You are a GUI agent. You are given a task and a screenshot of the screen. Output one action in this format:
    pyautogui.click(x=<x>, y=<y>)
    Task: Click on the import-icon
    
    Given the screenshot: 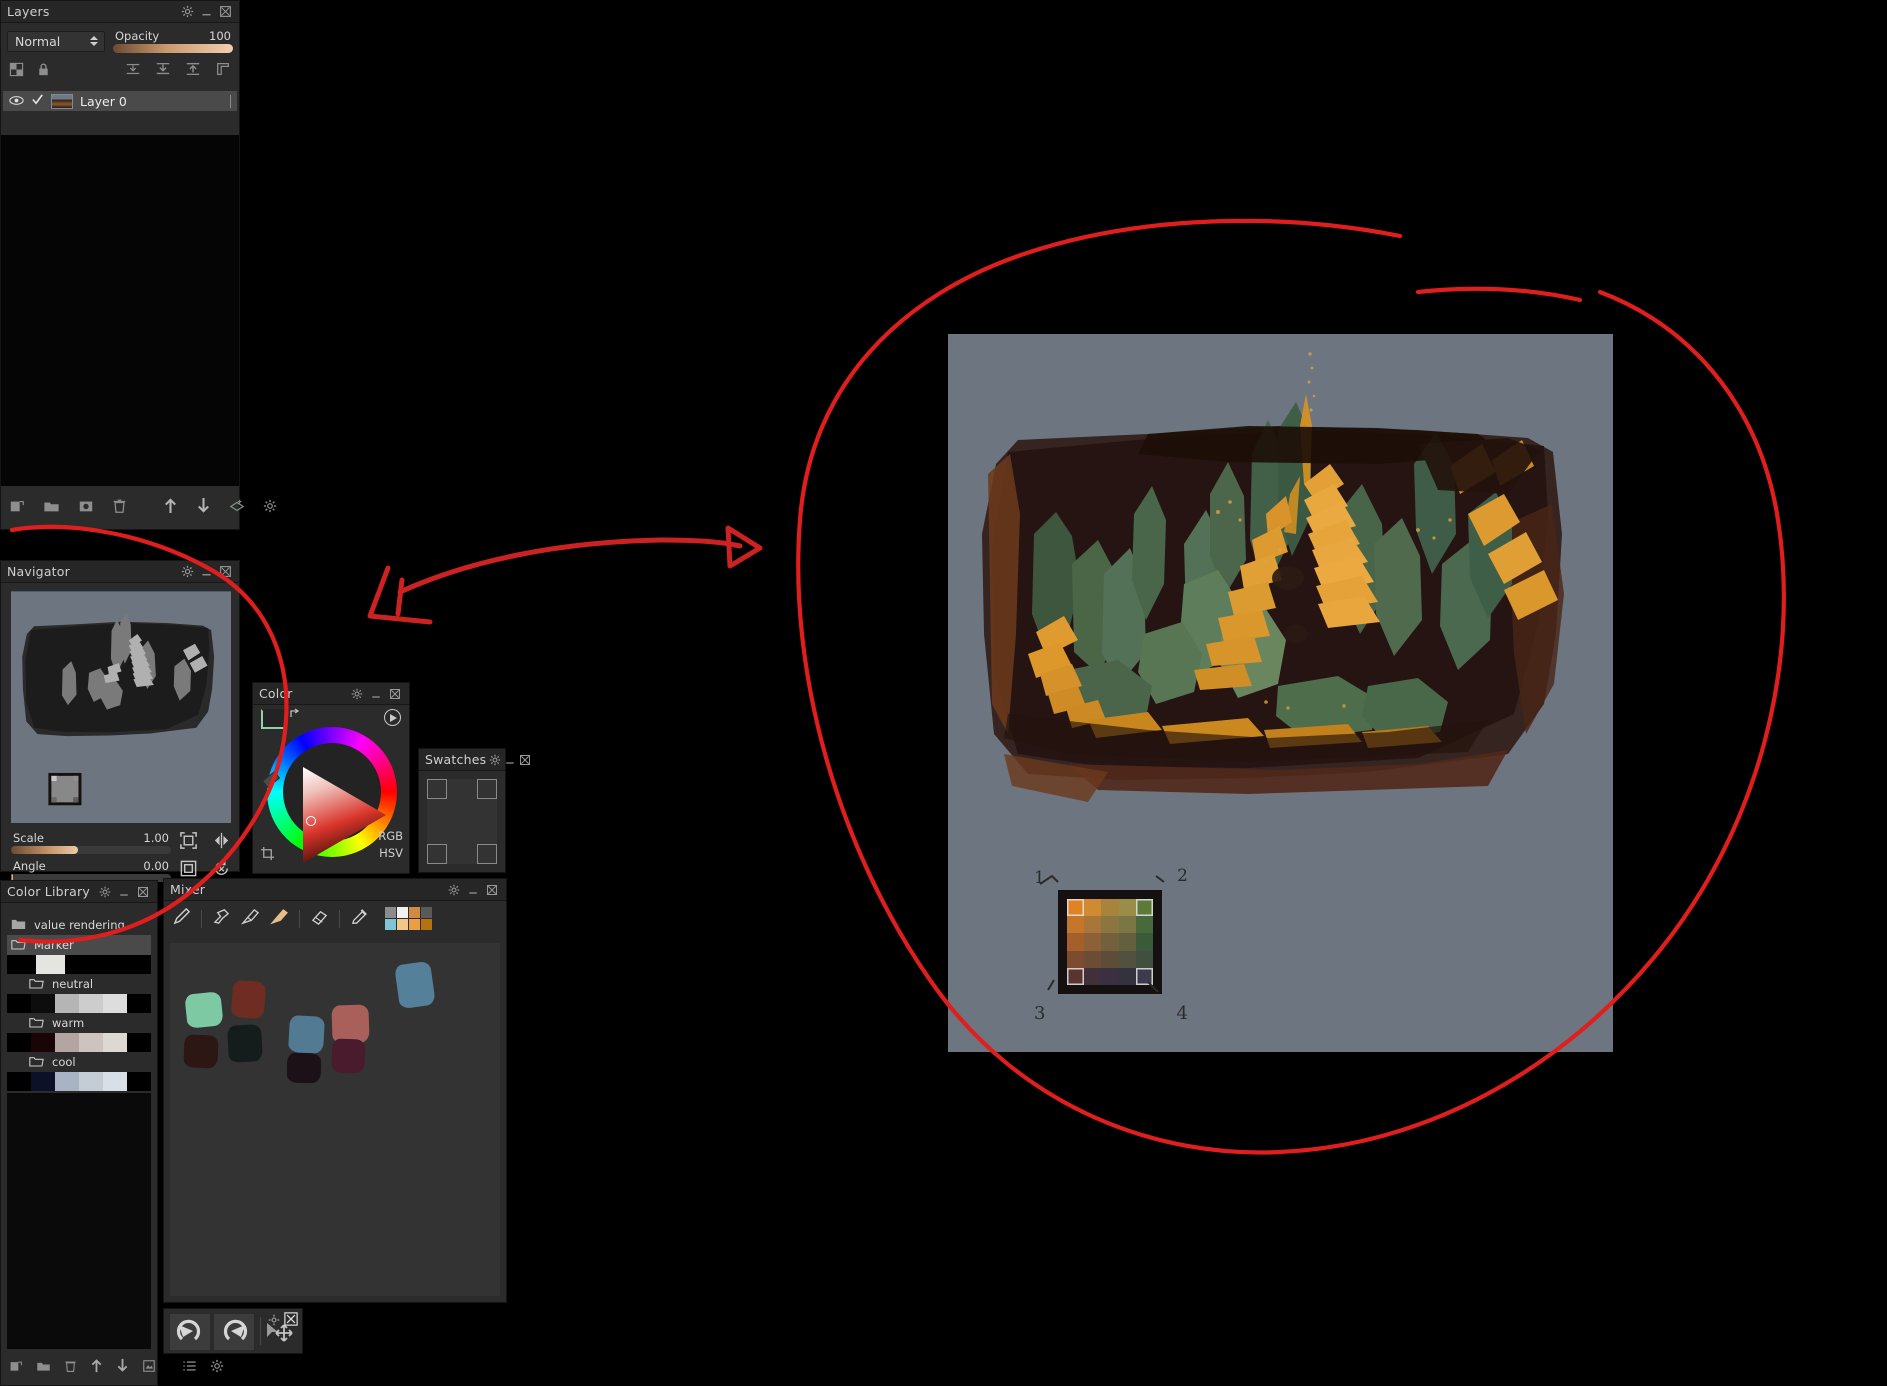 What is the action you would take?
    pyautogui.click(x=149, y=1367)
    